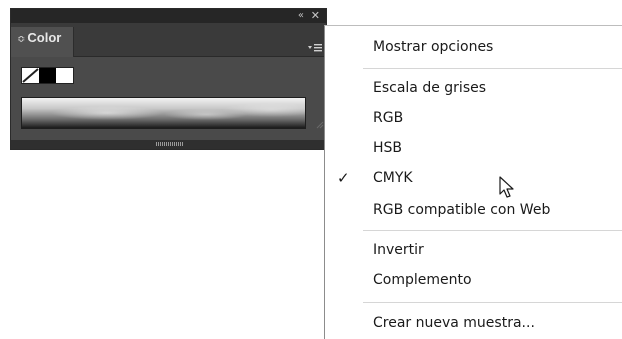  I want to click on panel-titlebar: « ✕, so click(168, 16).